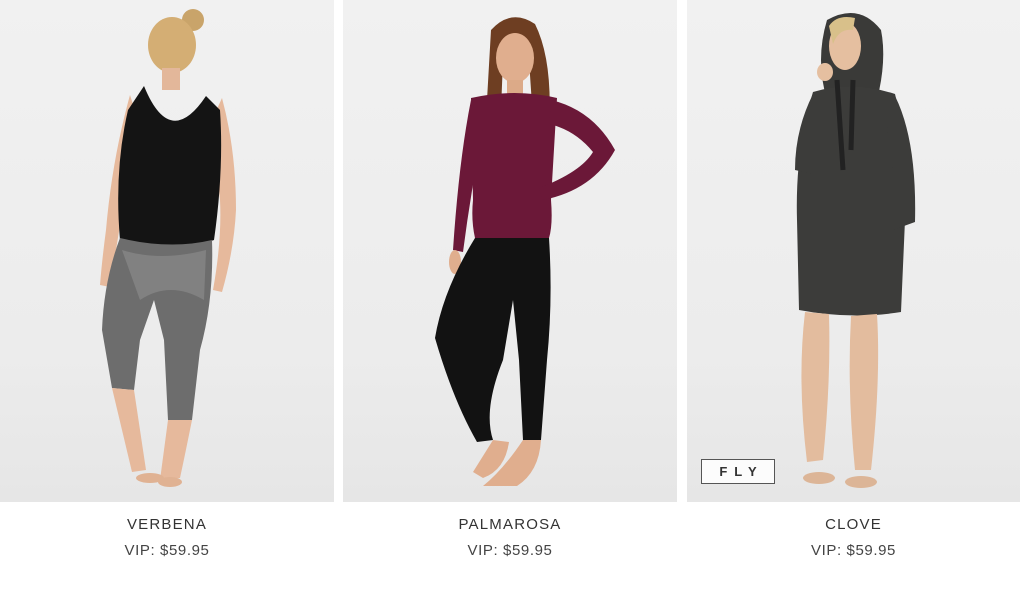 Image resolution: width=1024 pixels, height=598 pixels. What do you see at coordinates (510, 524) in the screenshot?
I see `product-name: PALMAROSA` at bounding box center [510, 524].